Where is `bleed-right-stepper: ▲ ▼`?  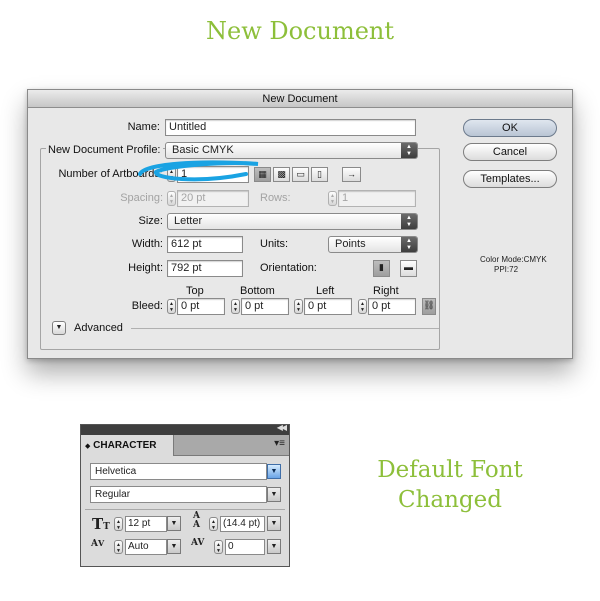
bleed-right-stepper: ▲ ▼ is located at coordinates (362, 306).